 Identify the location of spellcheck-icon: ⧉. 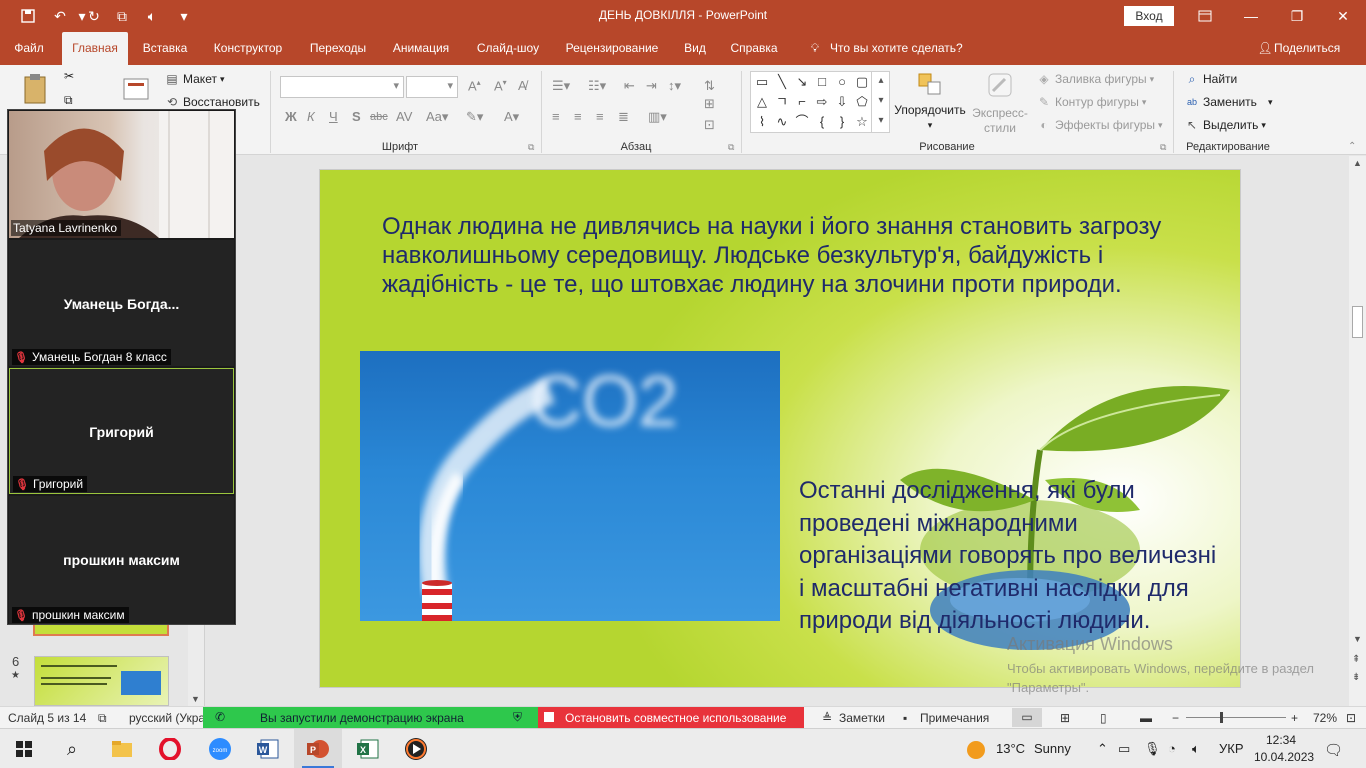
(102, 718).